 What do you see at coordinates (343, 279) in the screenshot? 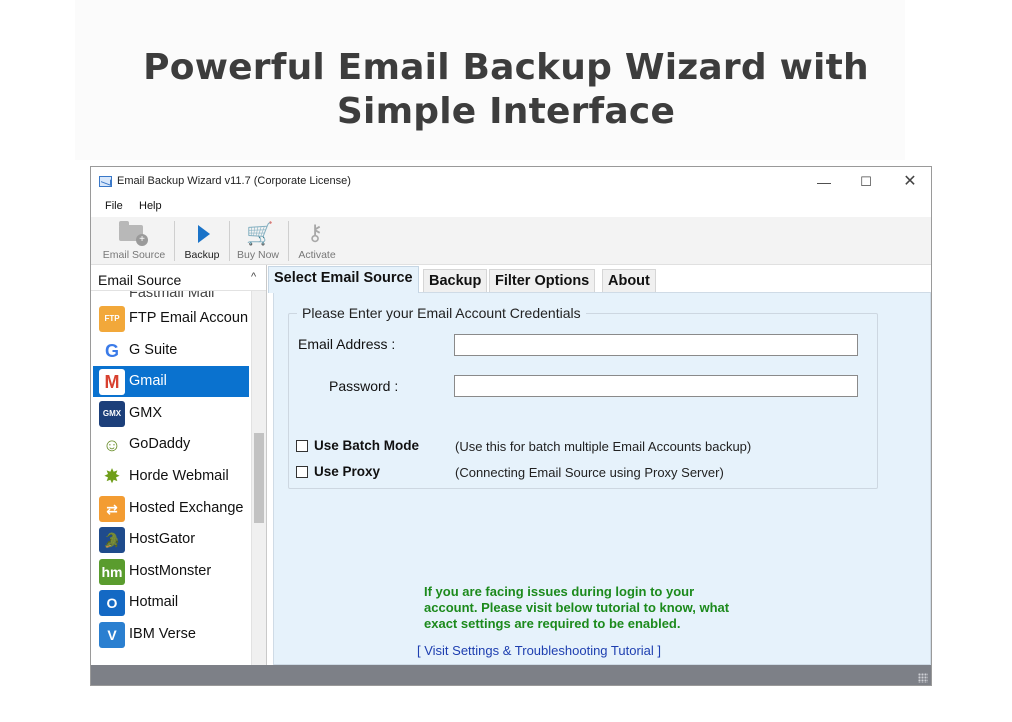
I see `tab-select-email-source: Select Email Source` at bounding box center [343, 279].